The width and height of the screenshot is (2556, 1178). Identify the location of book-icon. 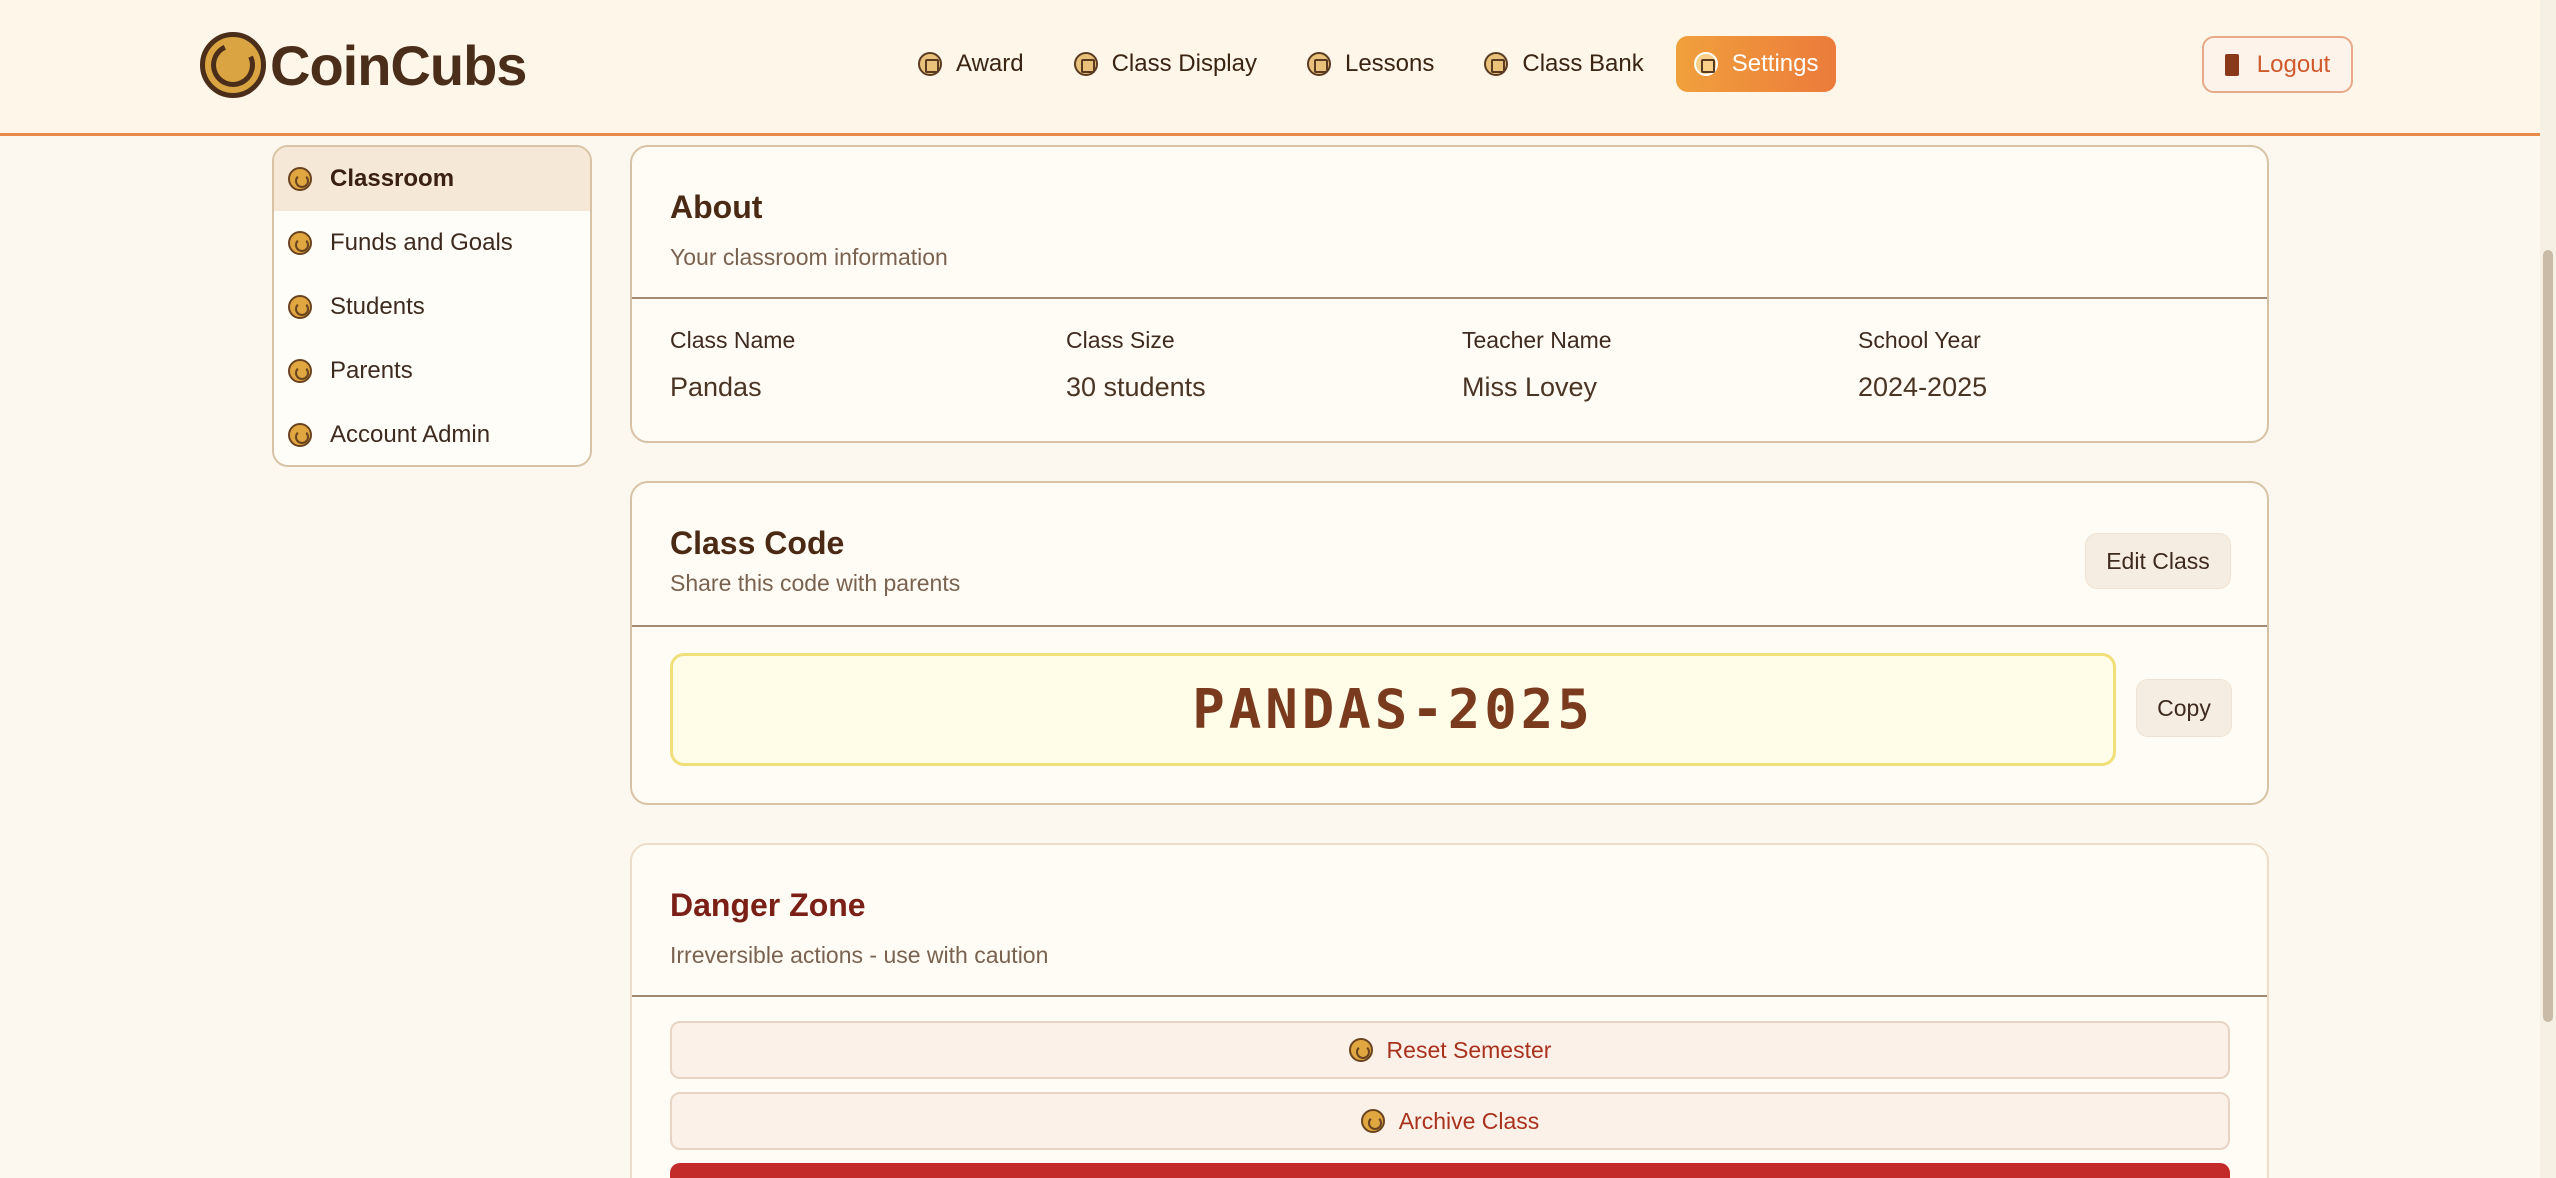
(1318, 64).